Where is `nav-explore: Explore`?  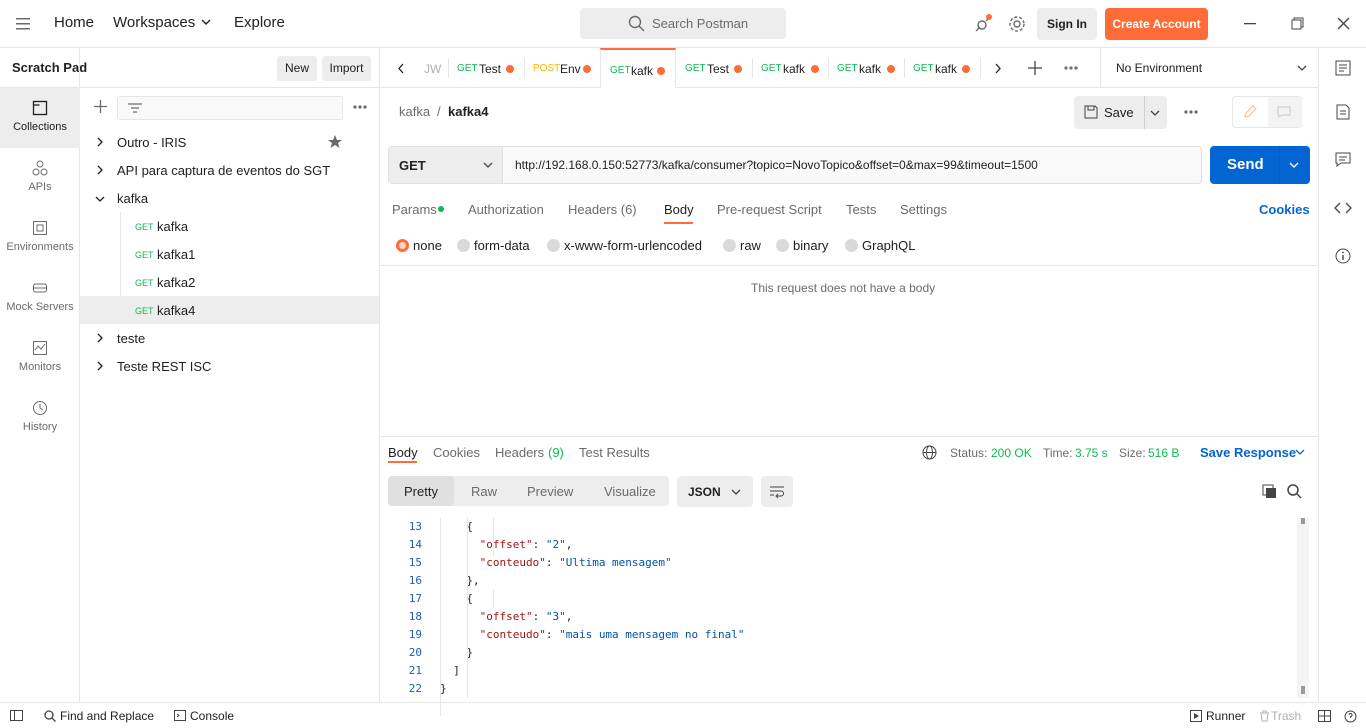
nav-explore: Explore is located at coordinates (259, 22).